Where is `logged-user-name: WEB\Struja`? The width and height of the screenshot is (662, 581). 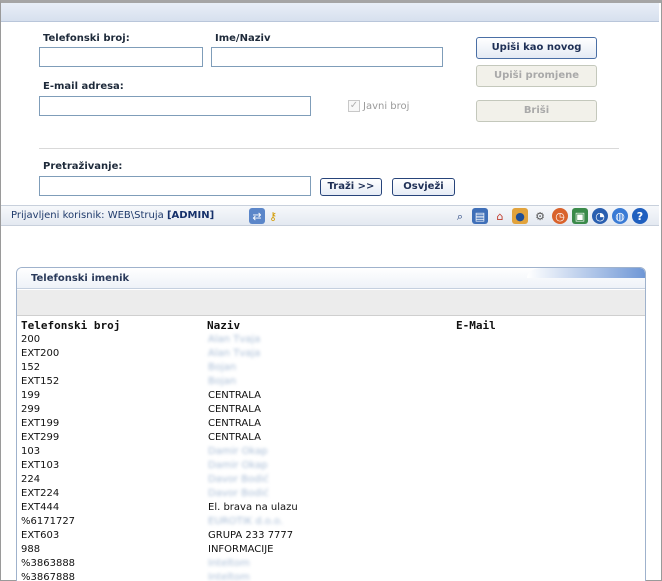 logged-user-name: WEB\Struja is located at coordinates (135, 215).